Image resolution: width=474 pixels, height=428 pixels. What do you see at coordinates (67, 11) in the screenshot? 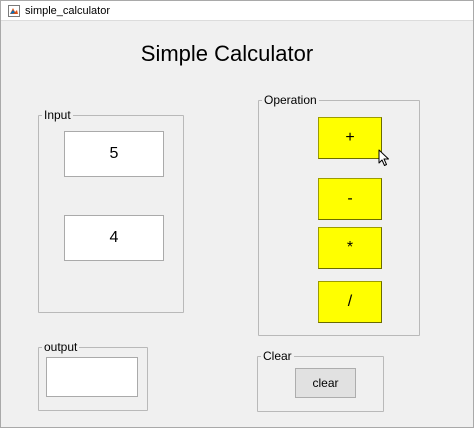
I see `window-title: simple_calculator` at bounding box center [67, 11].